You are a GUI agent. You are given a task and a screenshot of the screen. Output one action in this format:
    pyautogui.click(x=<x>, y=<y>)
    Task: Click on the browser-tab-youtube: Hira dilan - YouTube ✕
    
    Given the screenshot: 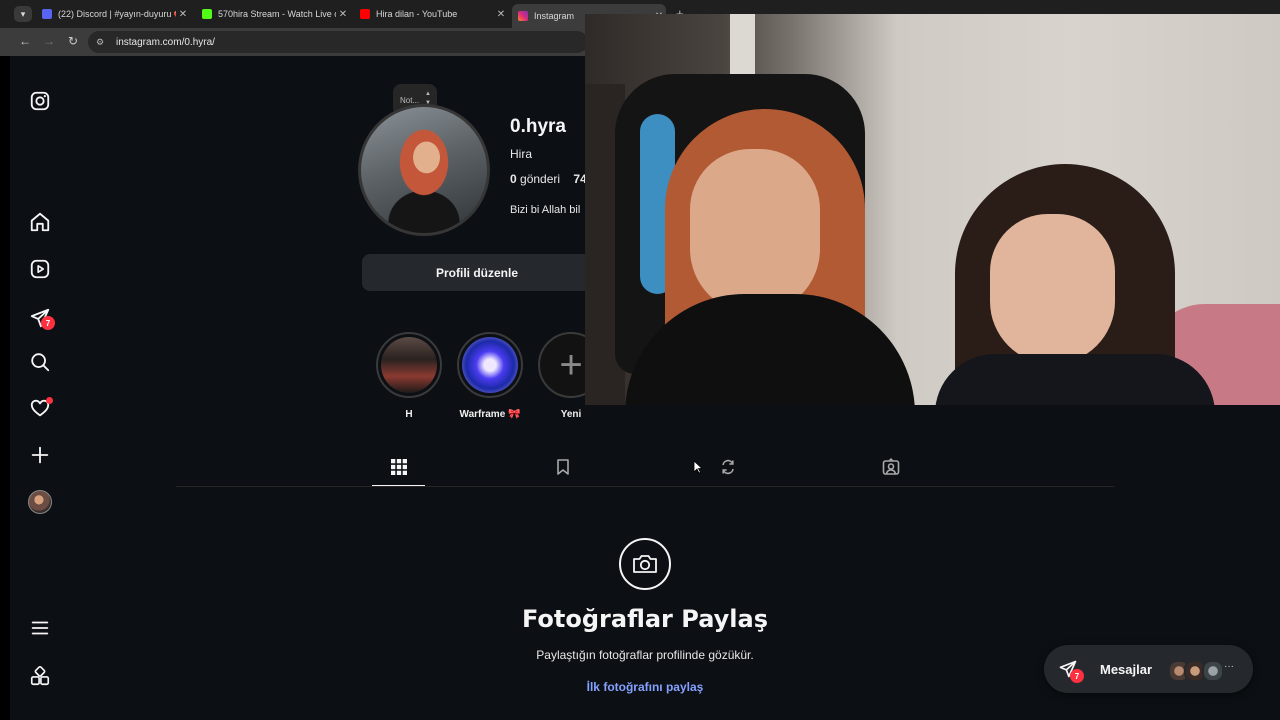 What is the action you would take?
    pyautogui.click(x=431, y=14)
    